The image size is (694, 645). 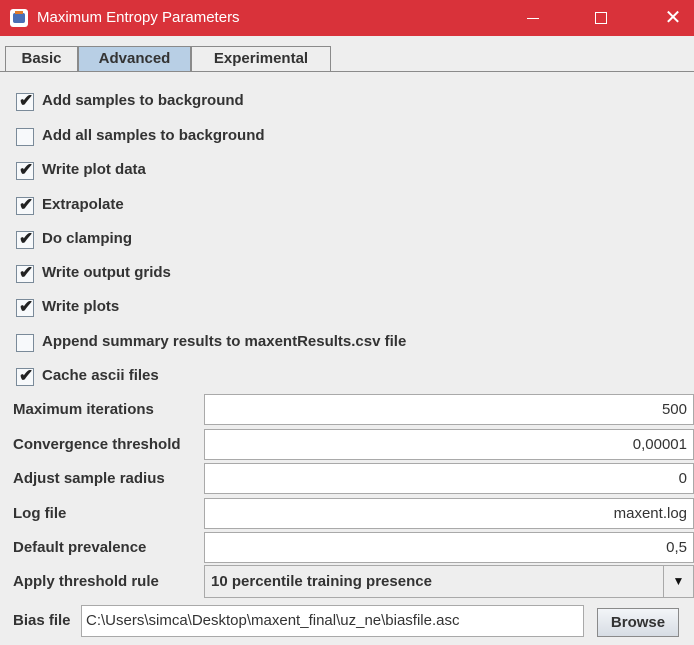 I want to click on maximize-icon, so click(x=601, y=18).